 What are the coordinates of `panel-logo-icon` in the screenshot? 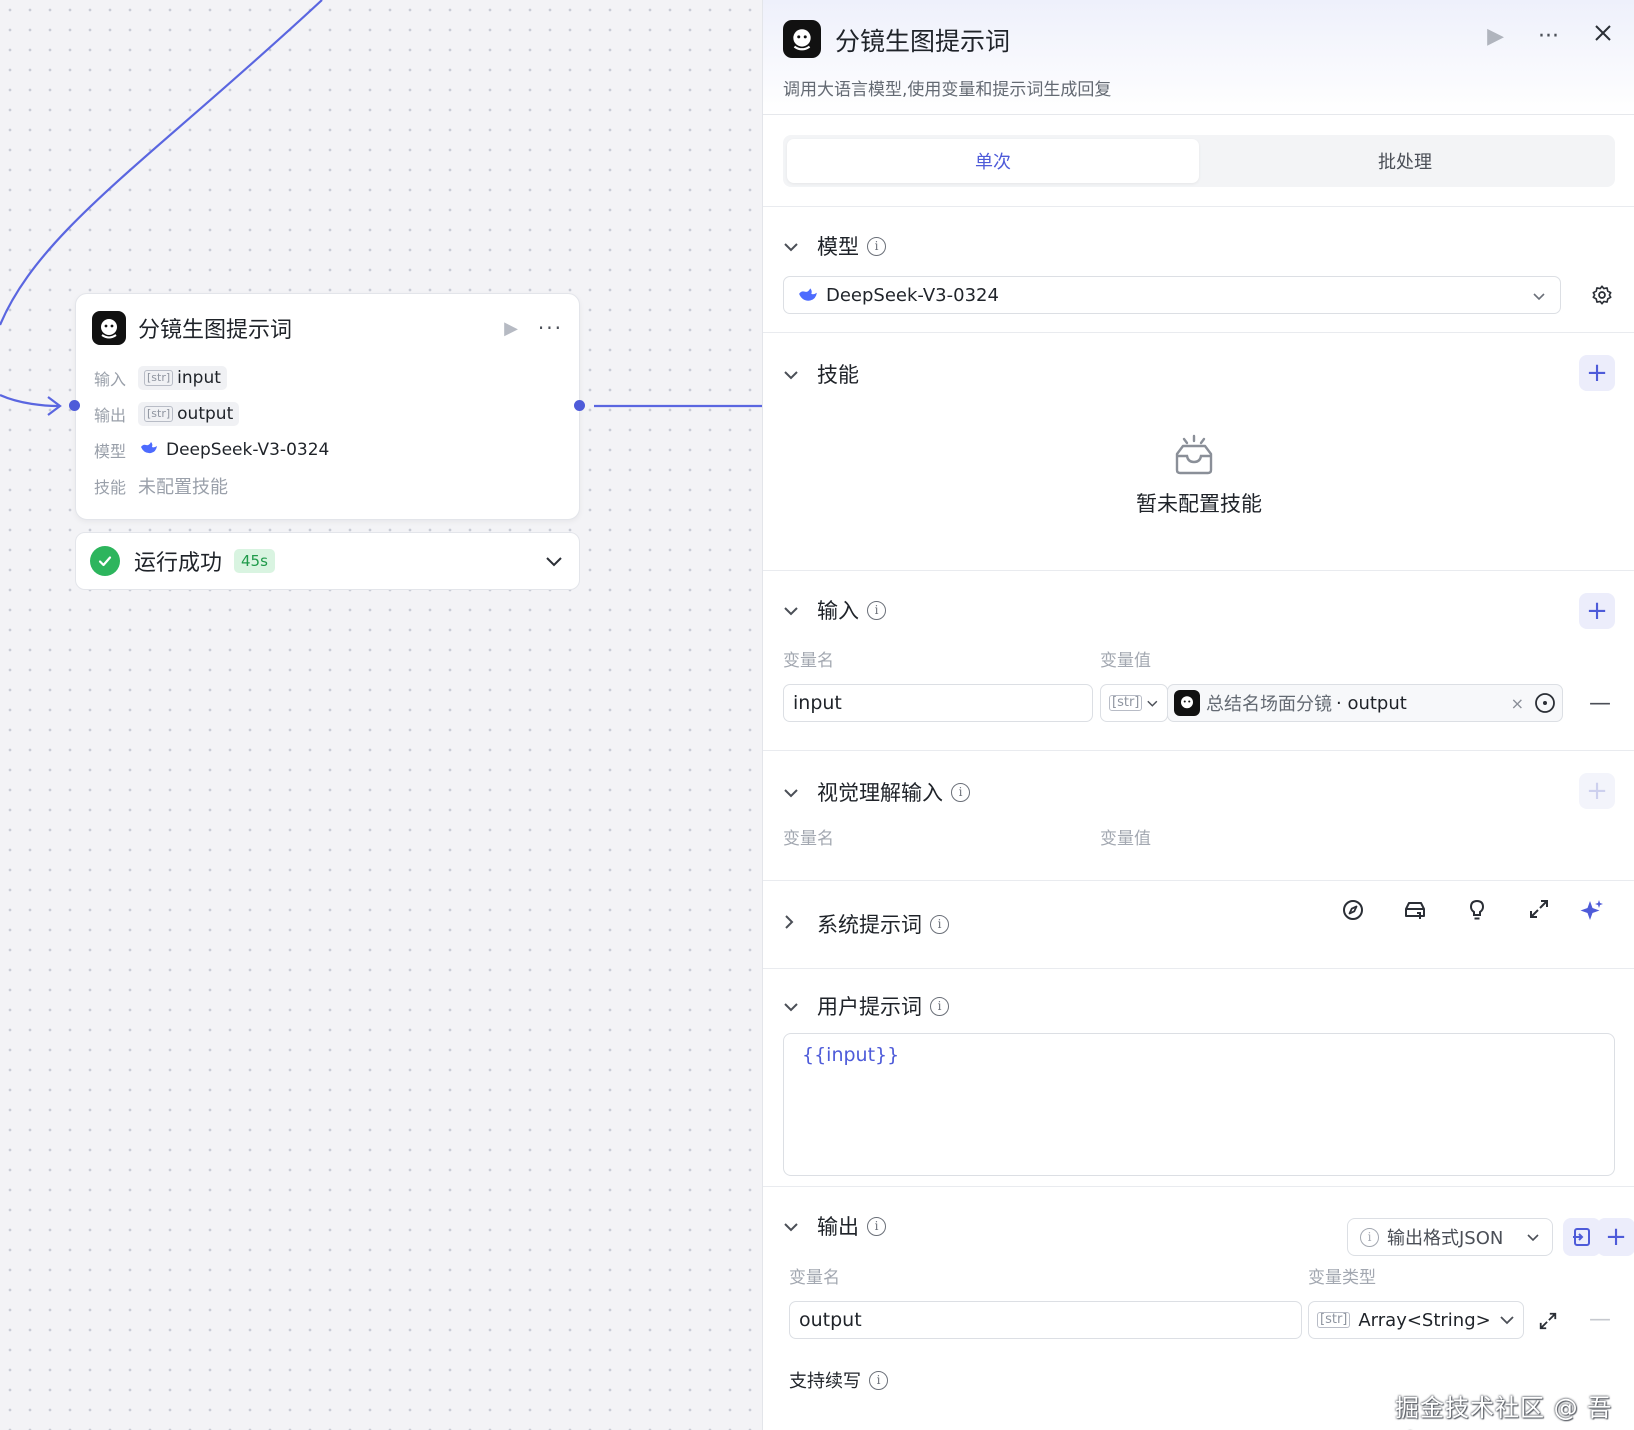 It's located at (802, 39).